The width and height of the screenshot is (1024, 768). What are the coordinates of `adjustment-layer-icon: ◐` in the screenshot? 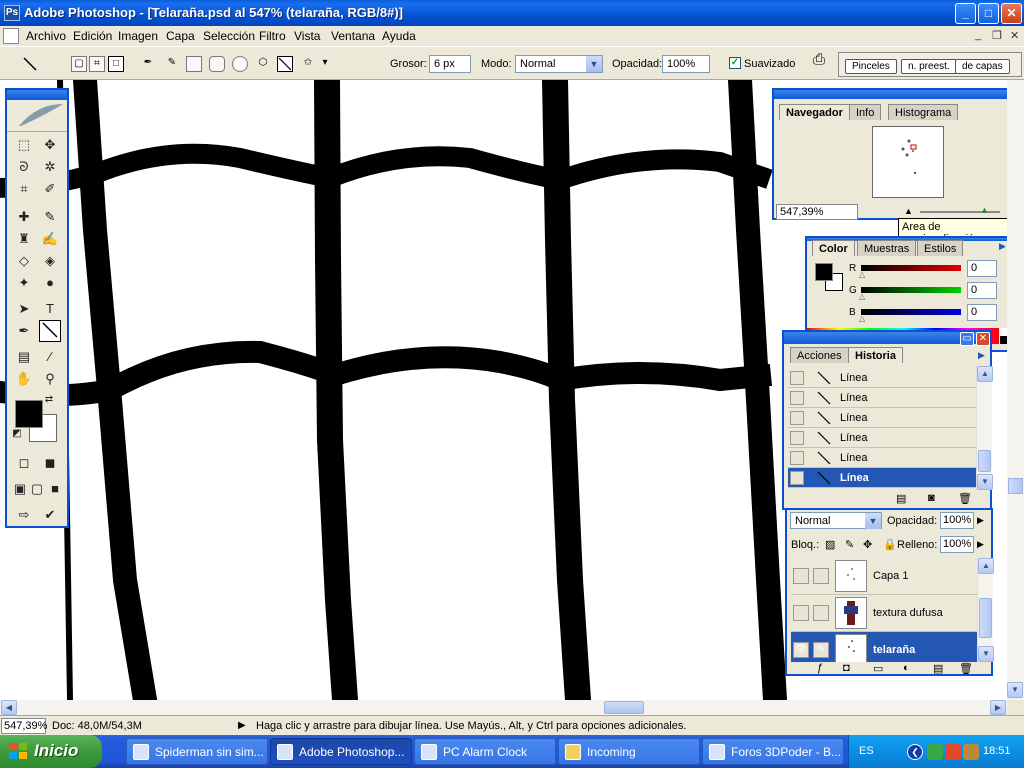 It's located at (906, 668).